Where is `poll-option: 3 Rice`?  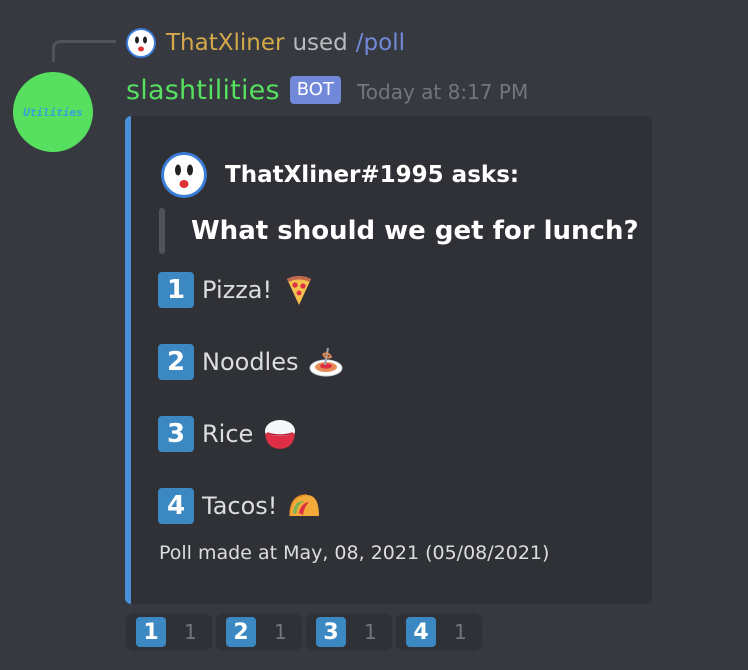
poll-option: 3 Rice is located at coordinates (250, 434).